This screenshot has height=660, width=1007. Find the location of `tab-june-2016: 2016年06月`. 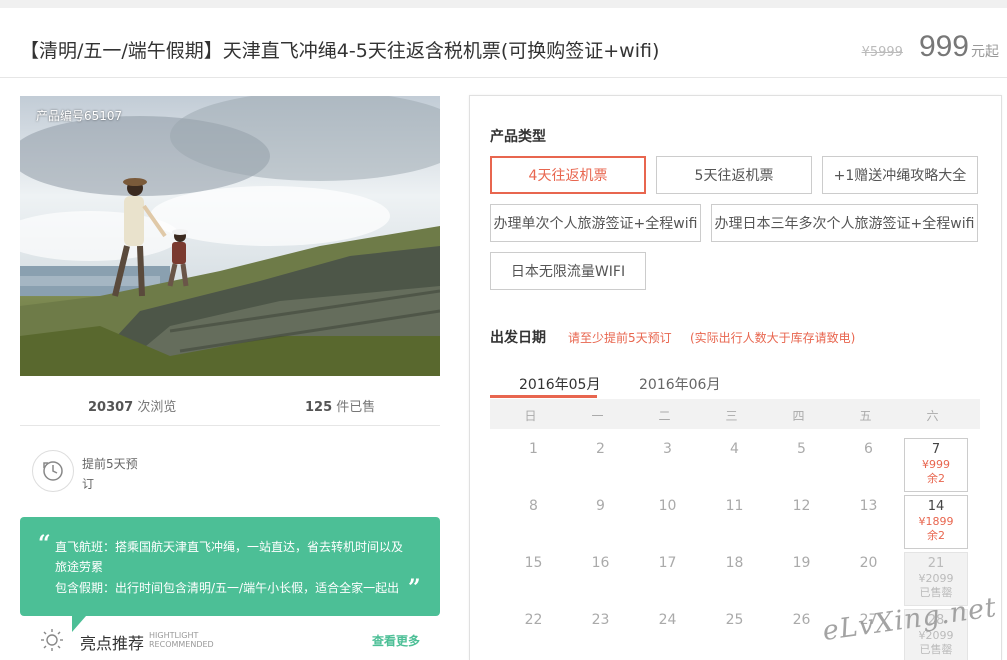

tab-june-2016: 2016年06月 is located at coordinates (679, 384).